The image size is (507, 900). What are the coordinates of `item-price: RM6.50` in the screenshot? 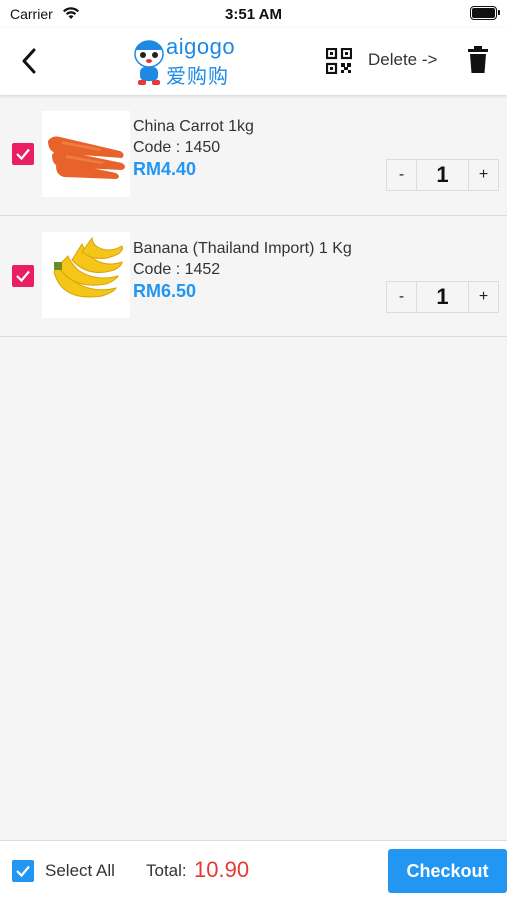 It's located at (165, 291).